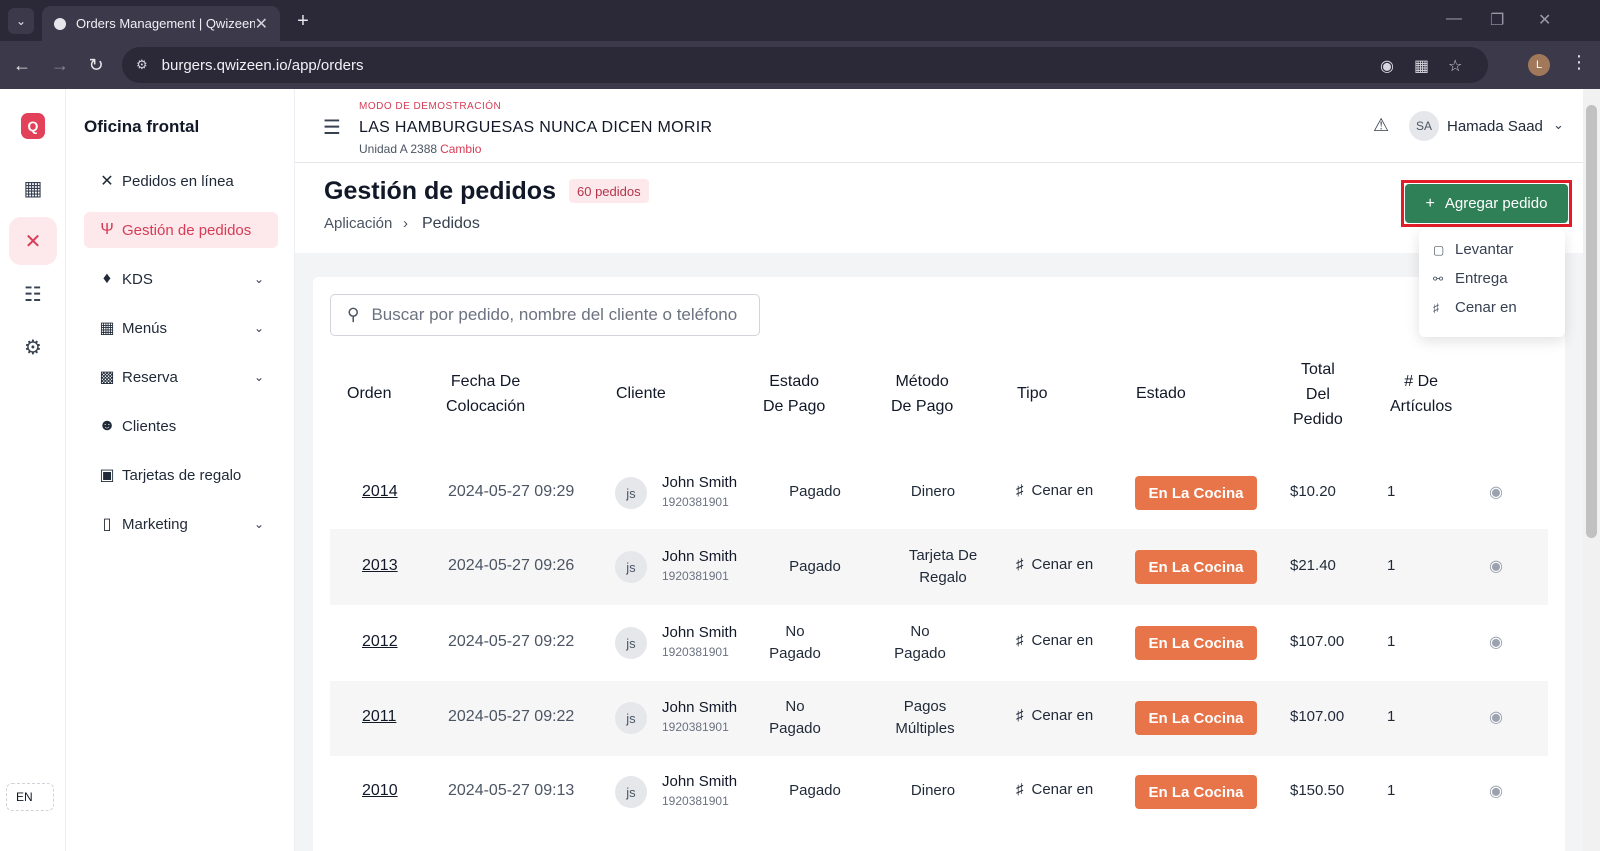 Image resolution: width=1600 pixels, height=851 pixels. I want to click on page-scrollbar, so click(1591, 470).